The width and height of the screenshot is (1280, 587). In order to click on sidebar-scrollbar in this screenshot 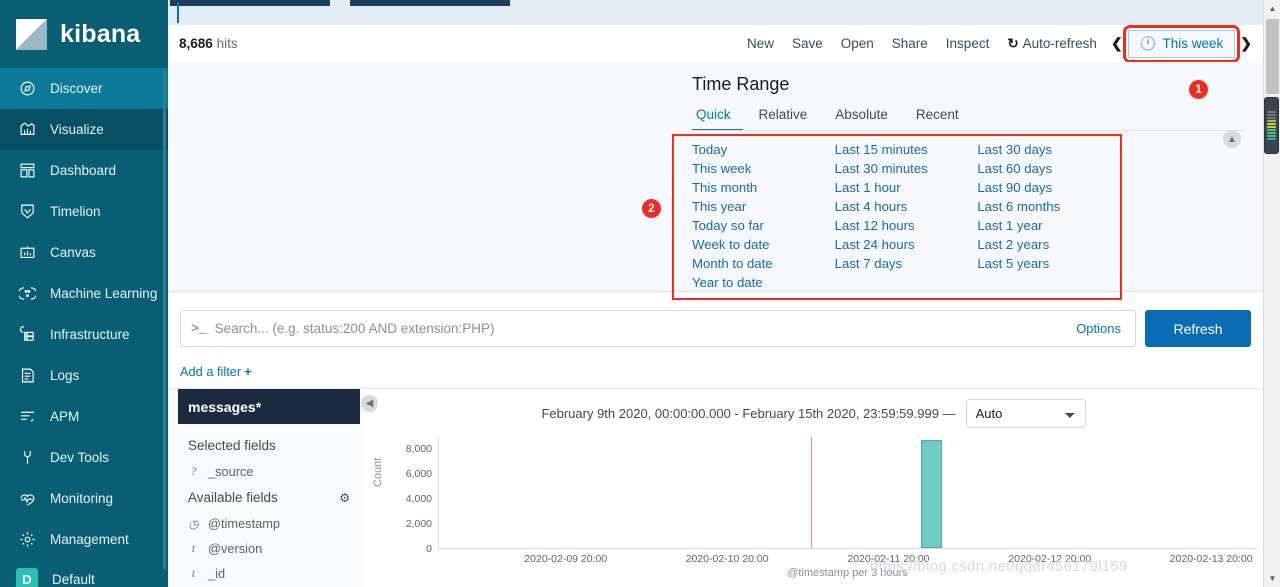, I will do `click(164, 320)`.